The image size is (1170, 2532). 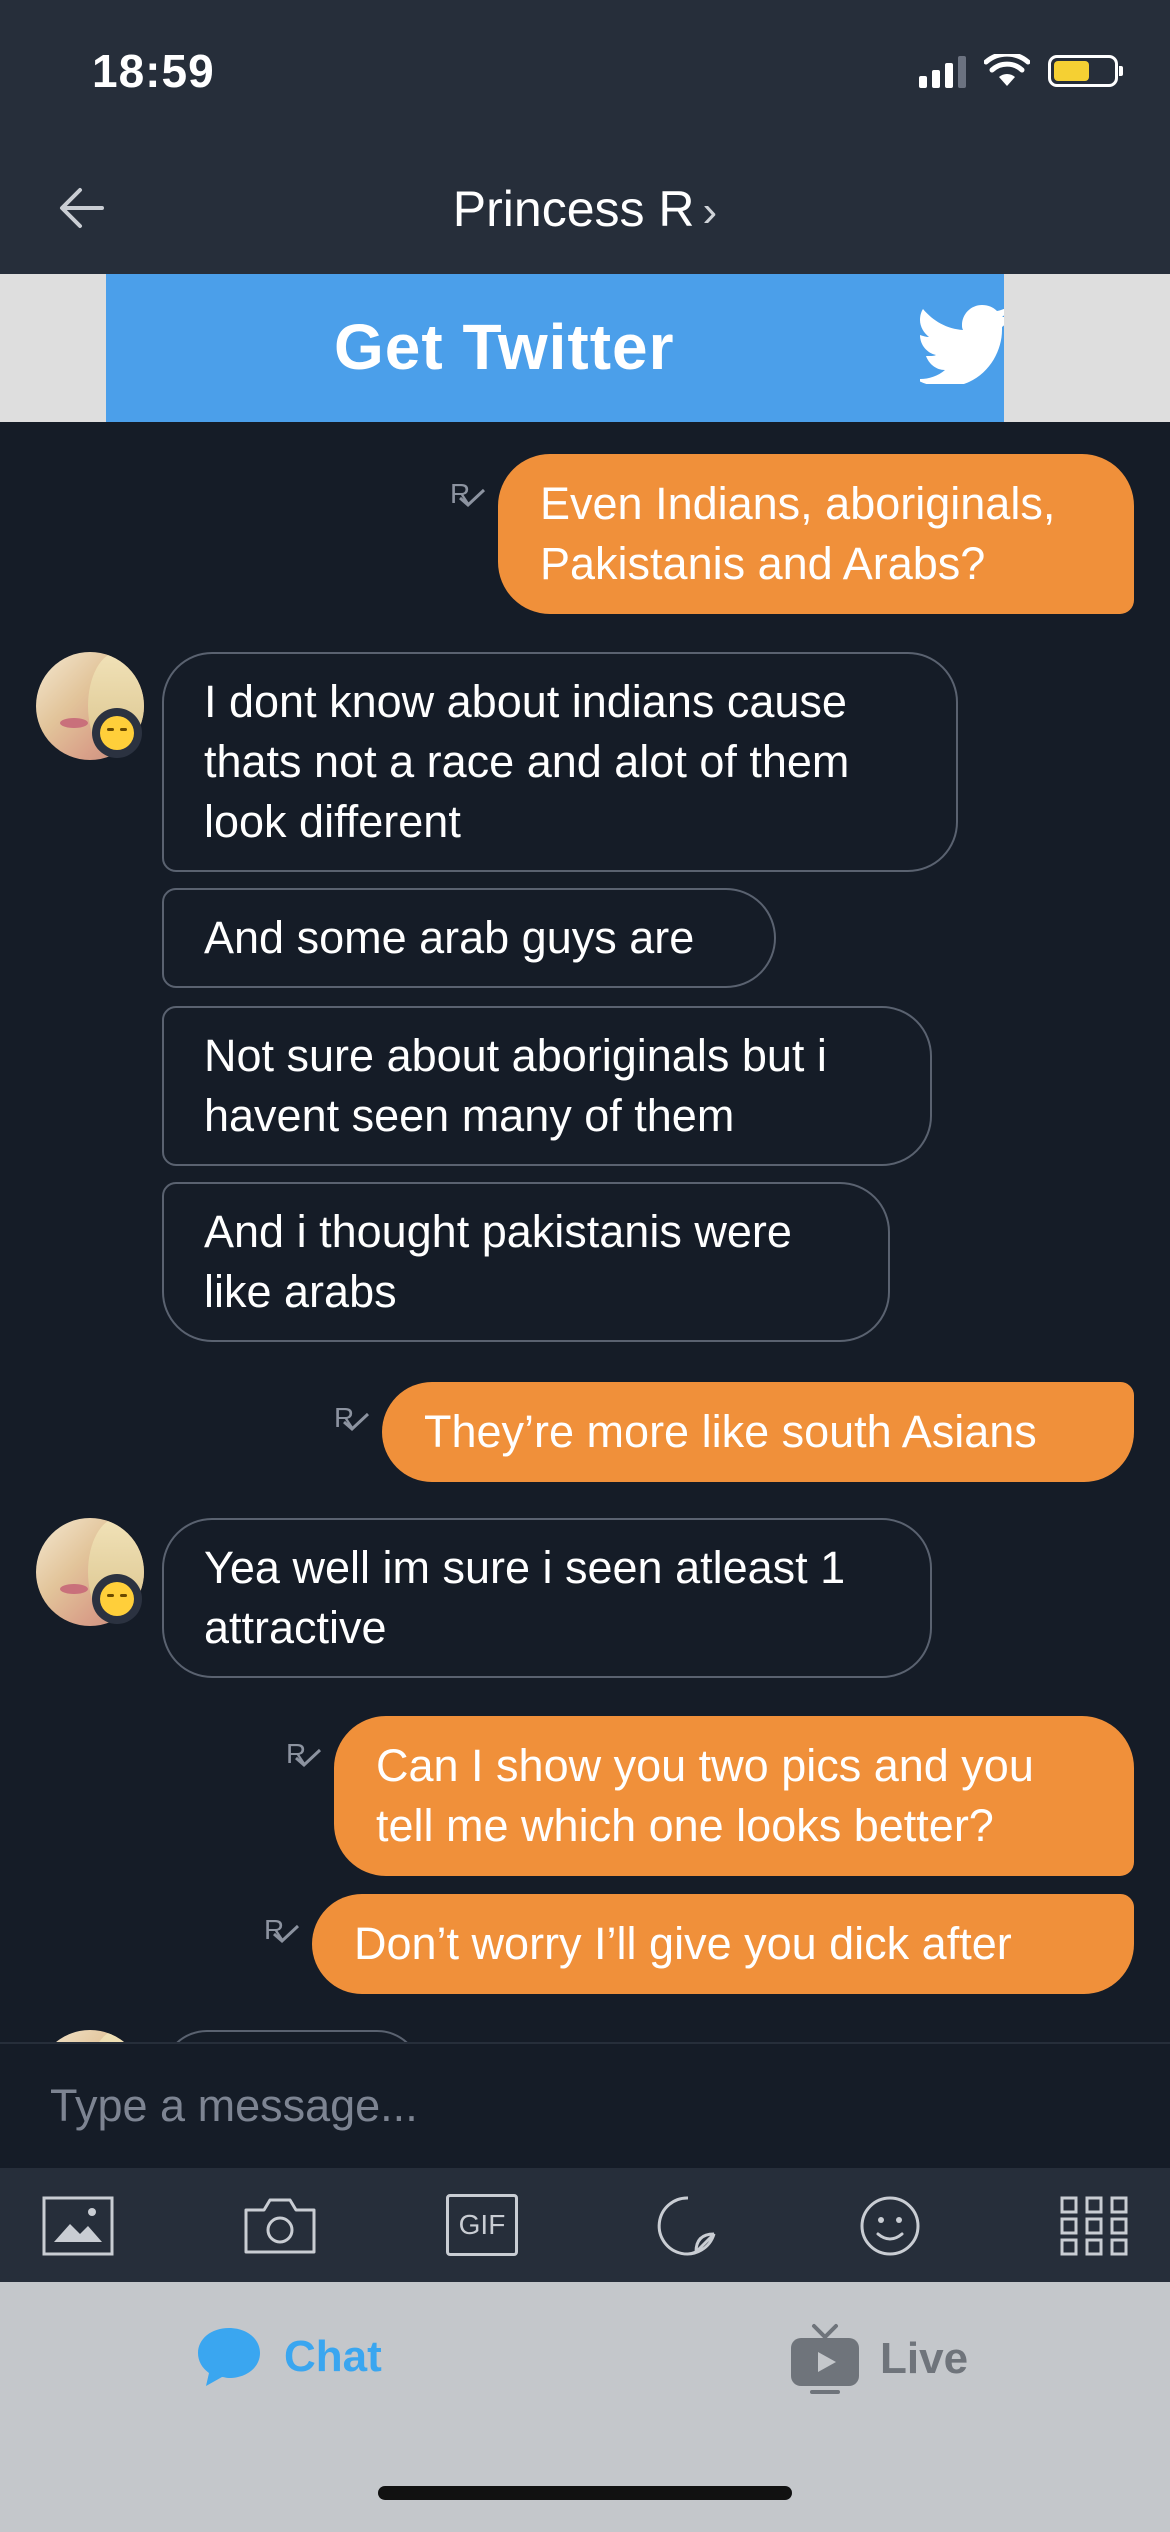 I want to click on ad-text: Get Twitter, so click(x=504, y=347).